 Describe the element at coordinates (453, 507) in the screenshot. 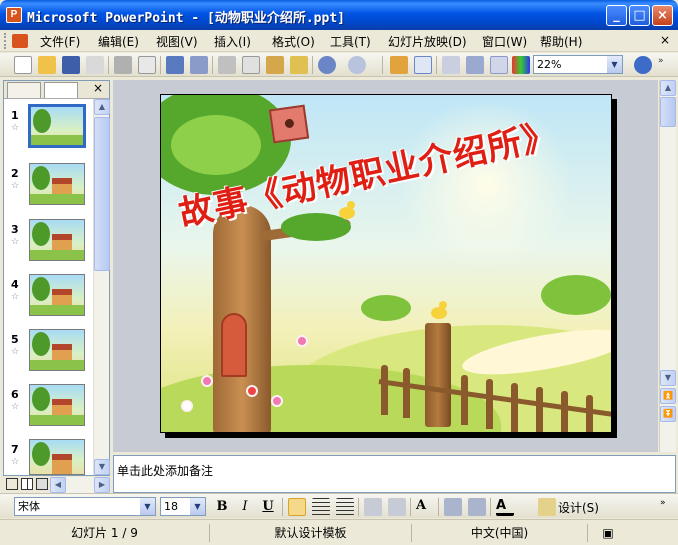

I see `decrease-indent-icon` at that location.